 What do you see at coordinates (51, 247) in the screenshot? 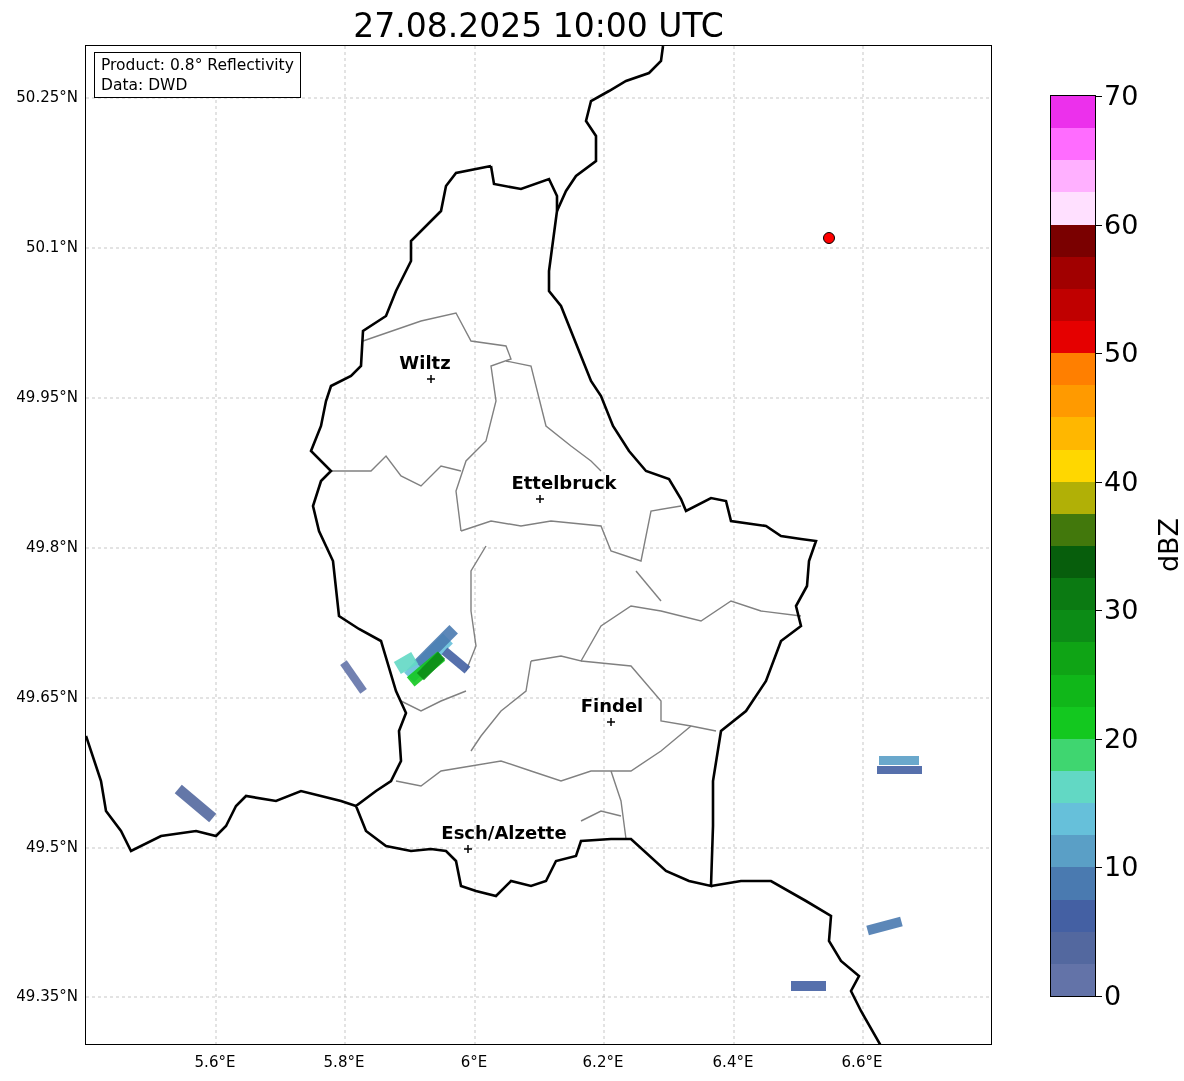
I see `latitude-label: 50.1°N` at bounding box center [51, 247].